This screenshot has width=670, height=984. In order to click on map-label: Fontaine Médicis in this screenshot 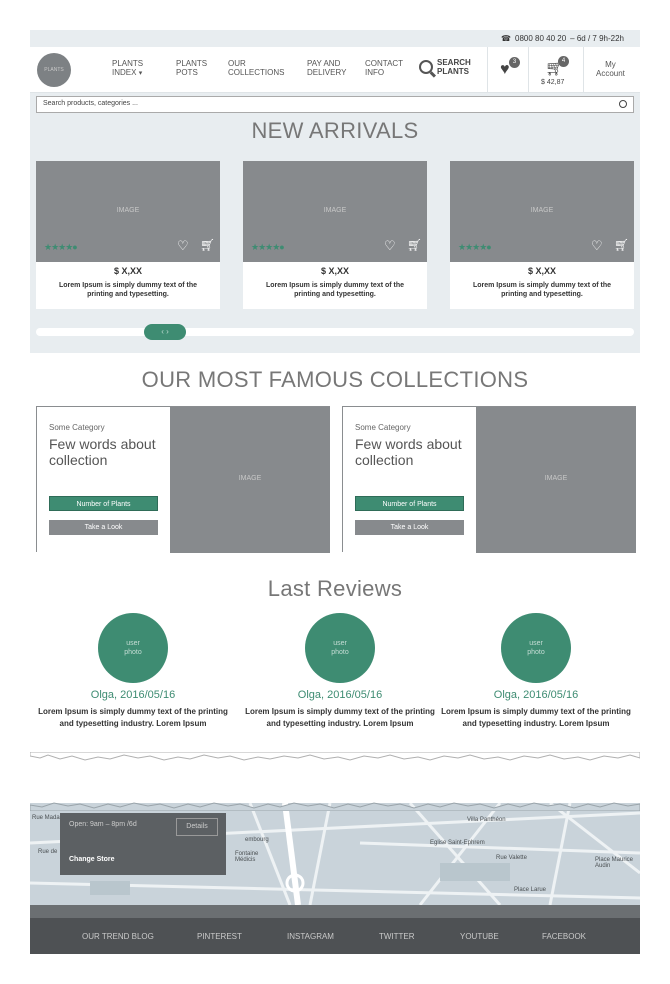, I will do `click(247, 857)`.